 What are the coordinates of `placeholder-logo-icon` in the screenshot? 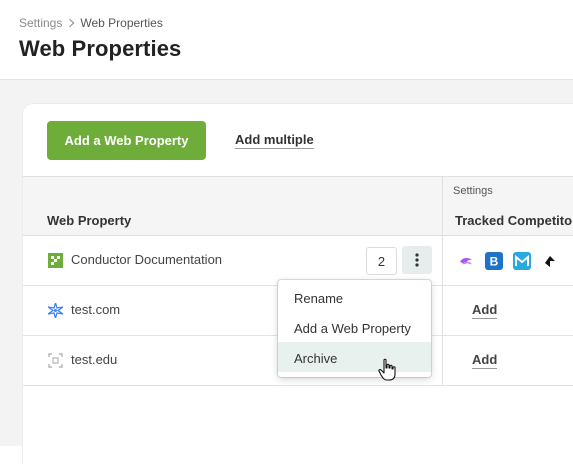 It's located at (55, 360).